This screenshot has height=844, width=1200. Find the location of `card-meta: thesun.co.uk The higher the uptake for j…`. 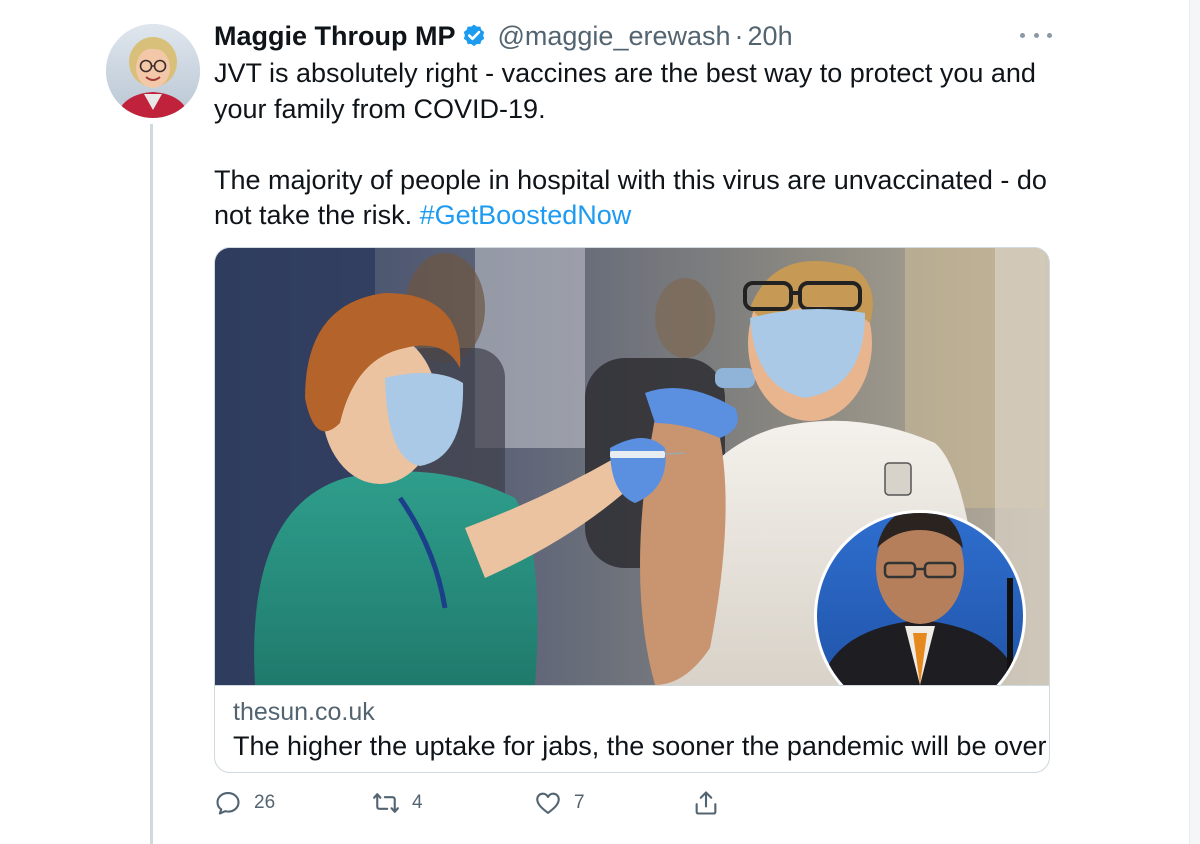

card-meta: thesun.co.uk The higher the uptake for j… is located at coordinates (632, 728).